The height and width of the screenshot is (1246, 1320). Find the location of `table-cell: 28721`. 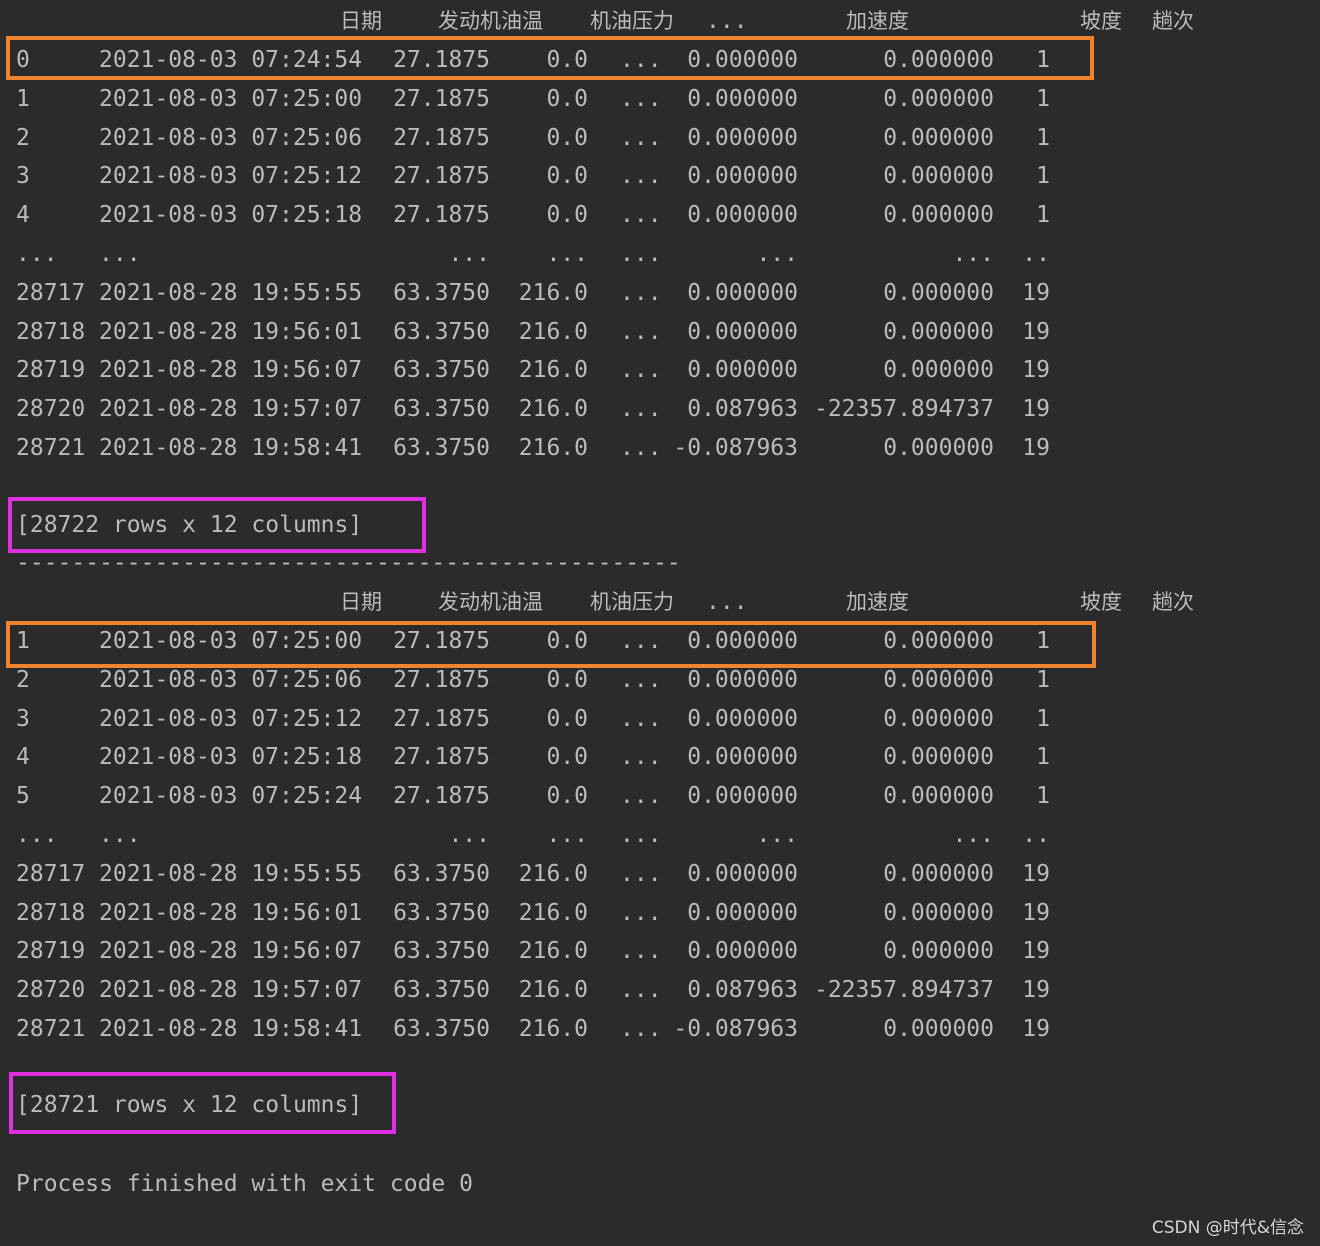

table-cell: 28721 is located at coordinates (51, 448).